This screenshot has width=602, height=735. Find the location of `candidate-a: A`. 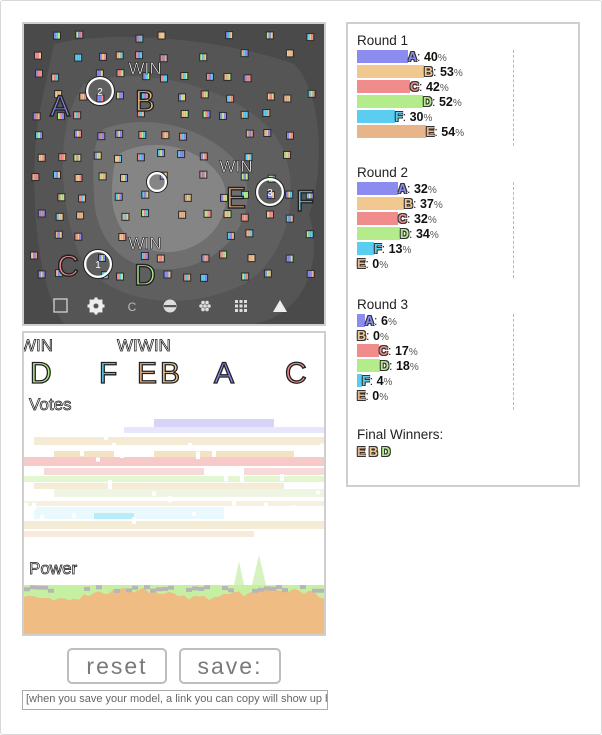

candidate-a: A is located at coordinates (59, 106).